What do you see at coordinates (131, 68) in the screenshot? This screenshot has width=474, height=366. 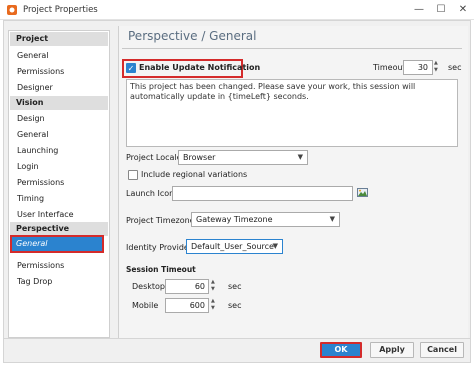 I see `enable-update-notification-checkbox: ✓` at bounding box center [131, 68].